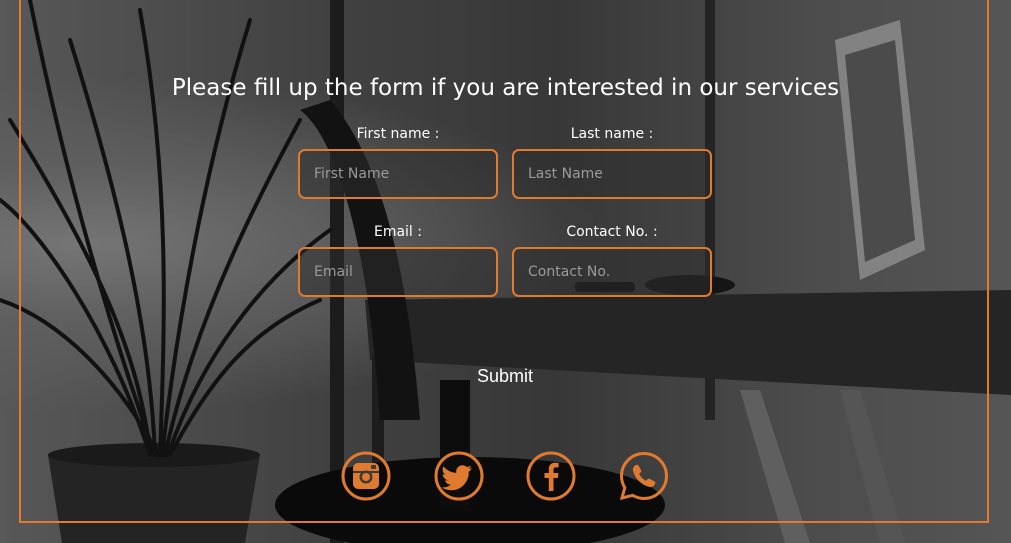 This screenshot has width=1011, height=543. Describe the element at coordinates (398, 174) in the screenshot. I see `first-name-input` at that location.